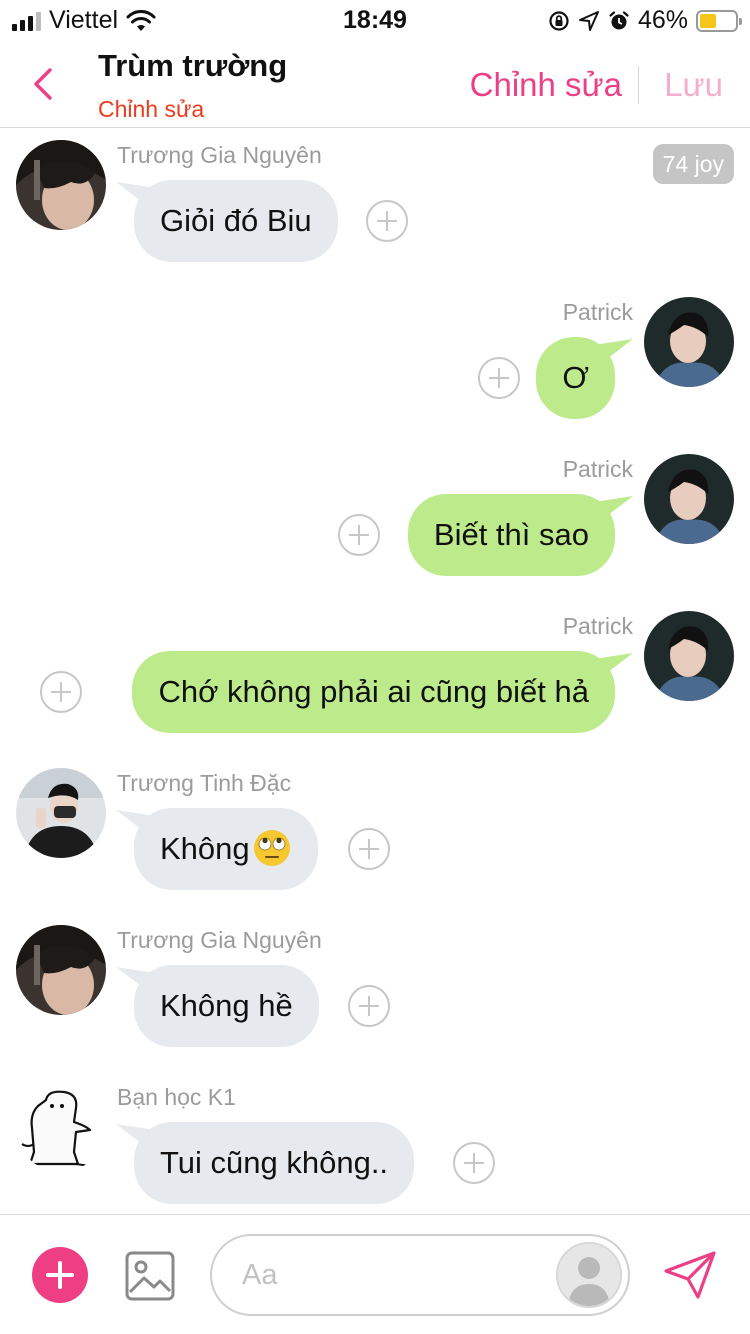 This screenshot has height=1334, width=750. I want to click on status-left: Viettel, so click(84, 20).